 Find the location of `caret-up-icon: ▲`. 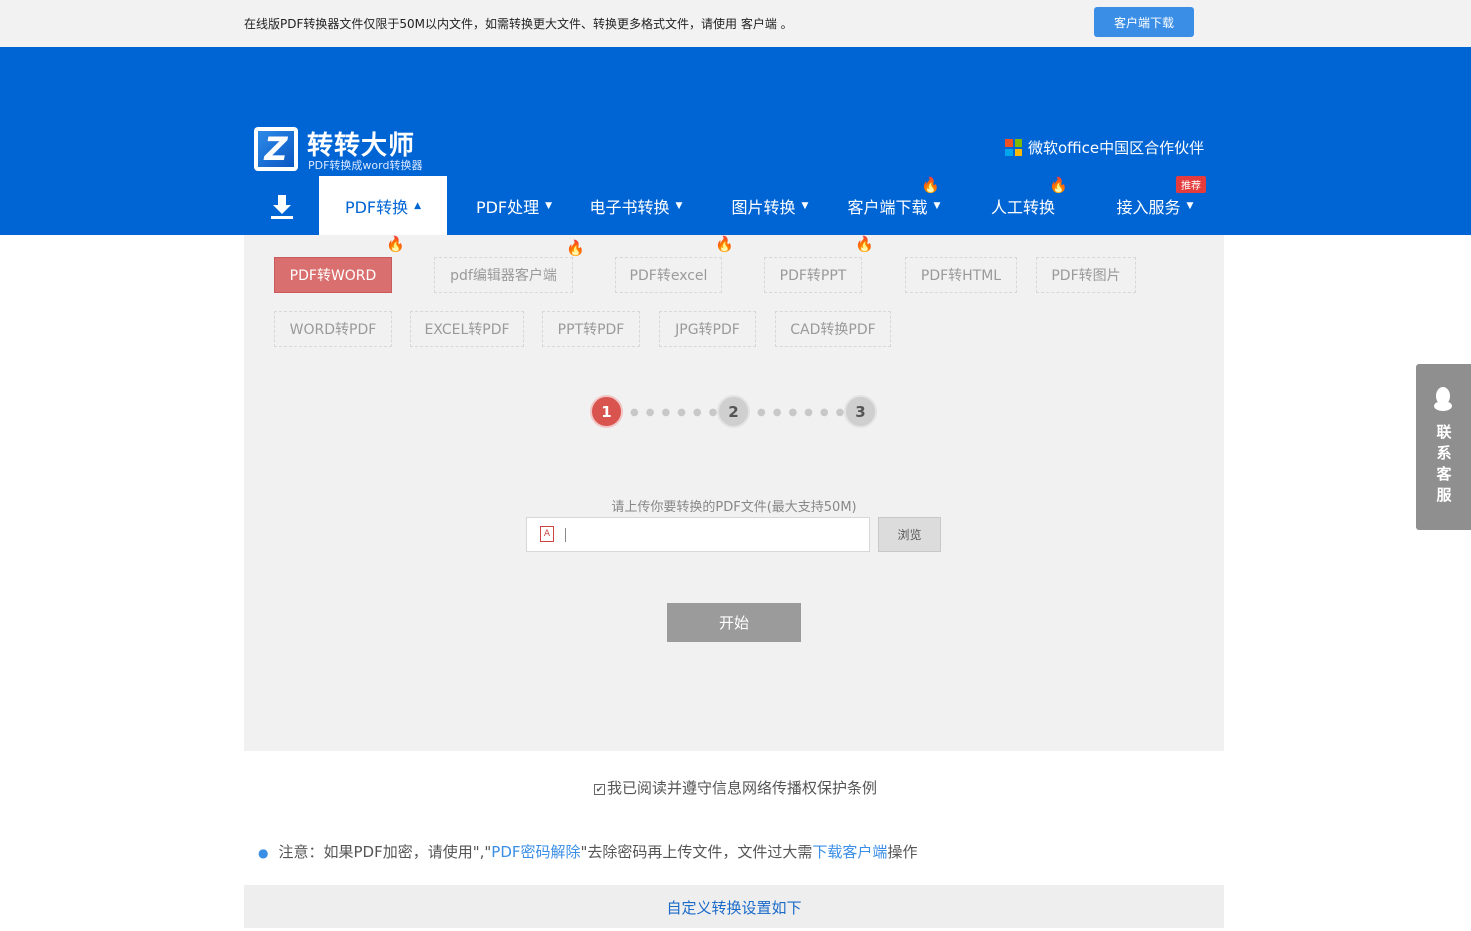

caret-up-icon: ▲ is located at coordinates (418, 205).